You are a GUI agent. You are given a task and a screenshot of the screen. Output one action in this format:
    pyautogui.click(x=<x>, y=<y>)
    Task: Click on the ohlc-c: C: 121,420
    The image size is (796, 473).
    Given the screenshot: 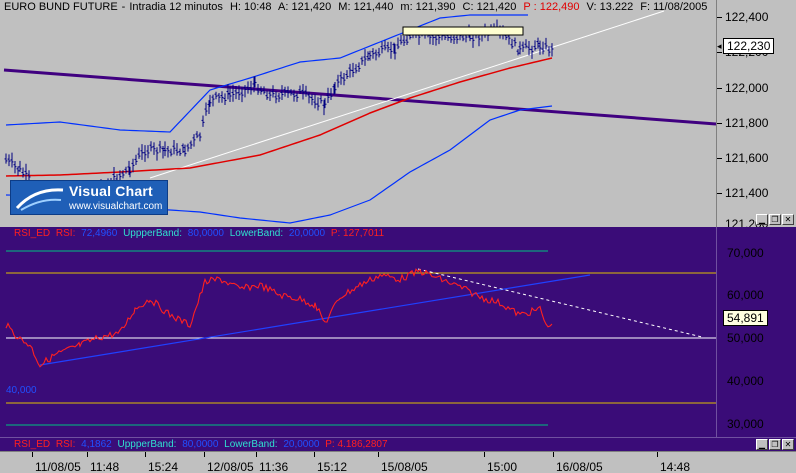 What is the action you would take?
    pyautogui.click(x=489, y=7)
    